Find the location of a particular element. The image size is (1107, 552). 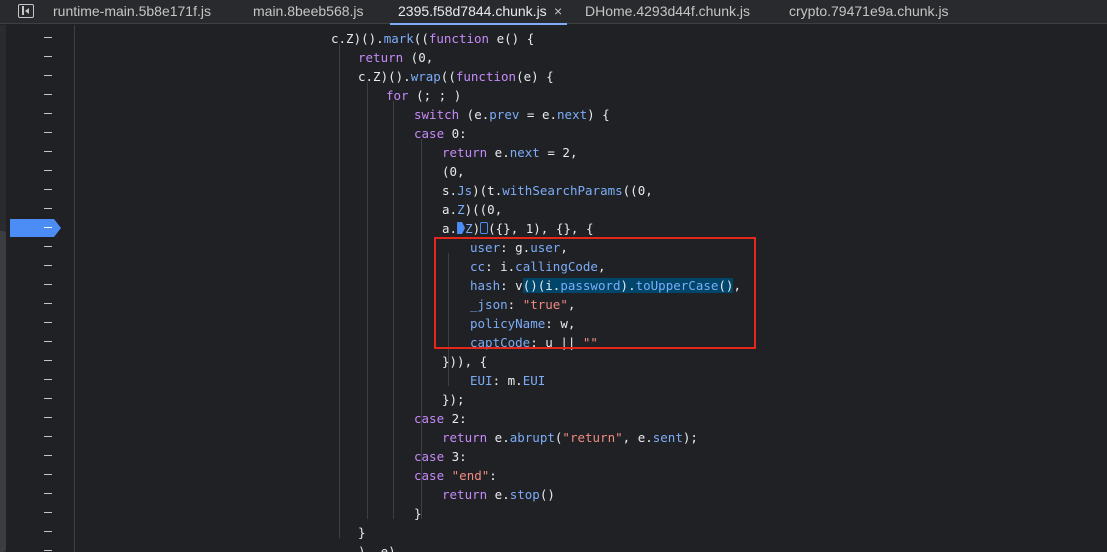

inline-breakpoint-outline-icon is located at coordinates (484, 228).